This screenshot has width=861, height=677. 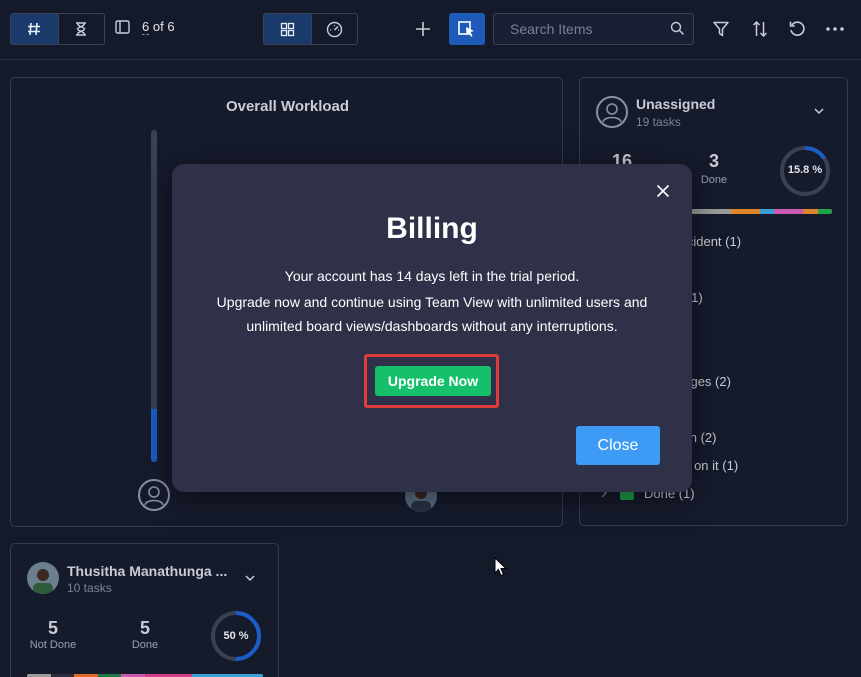 I want to click on hash-view-button, so click(x=34, y=29).